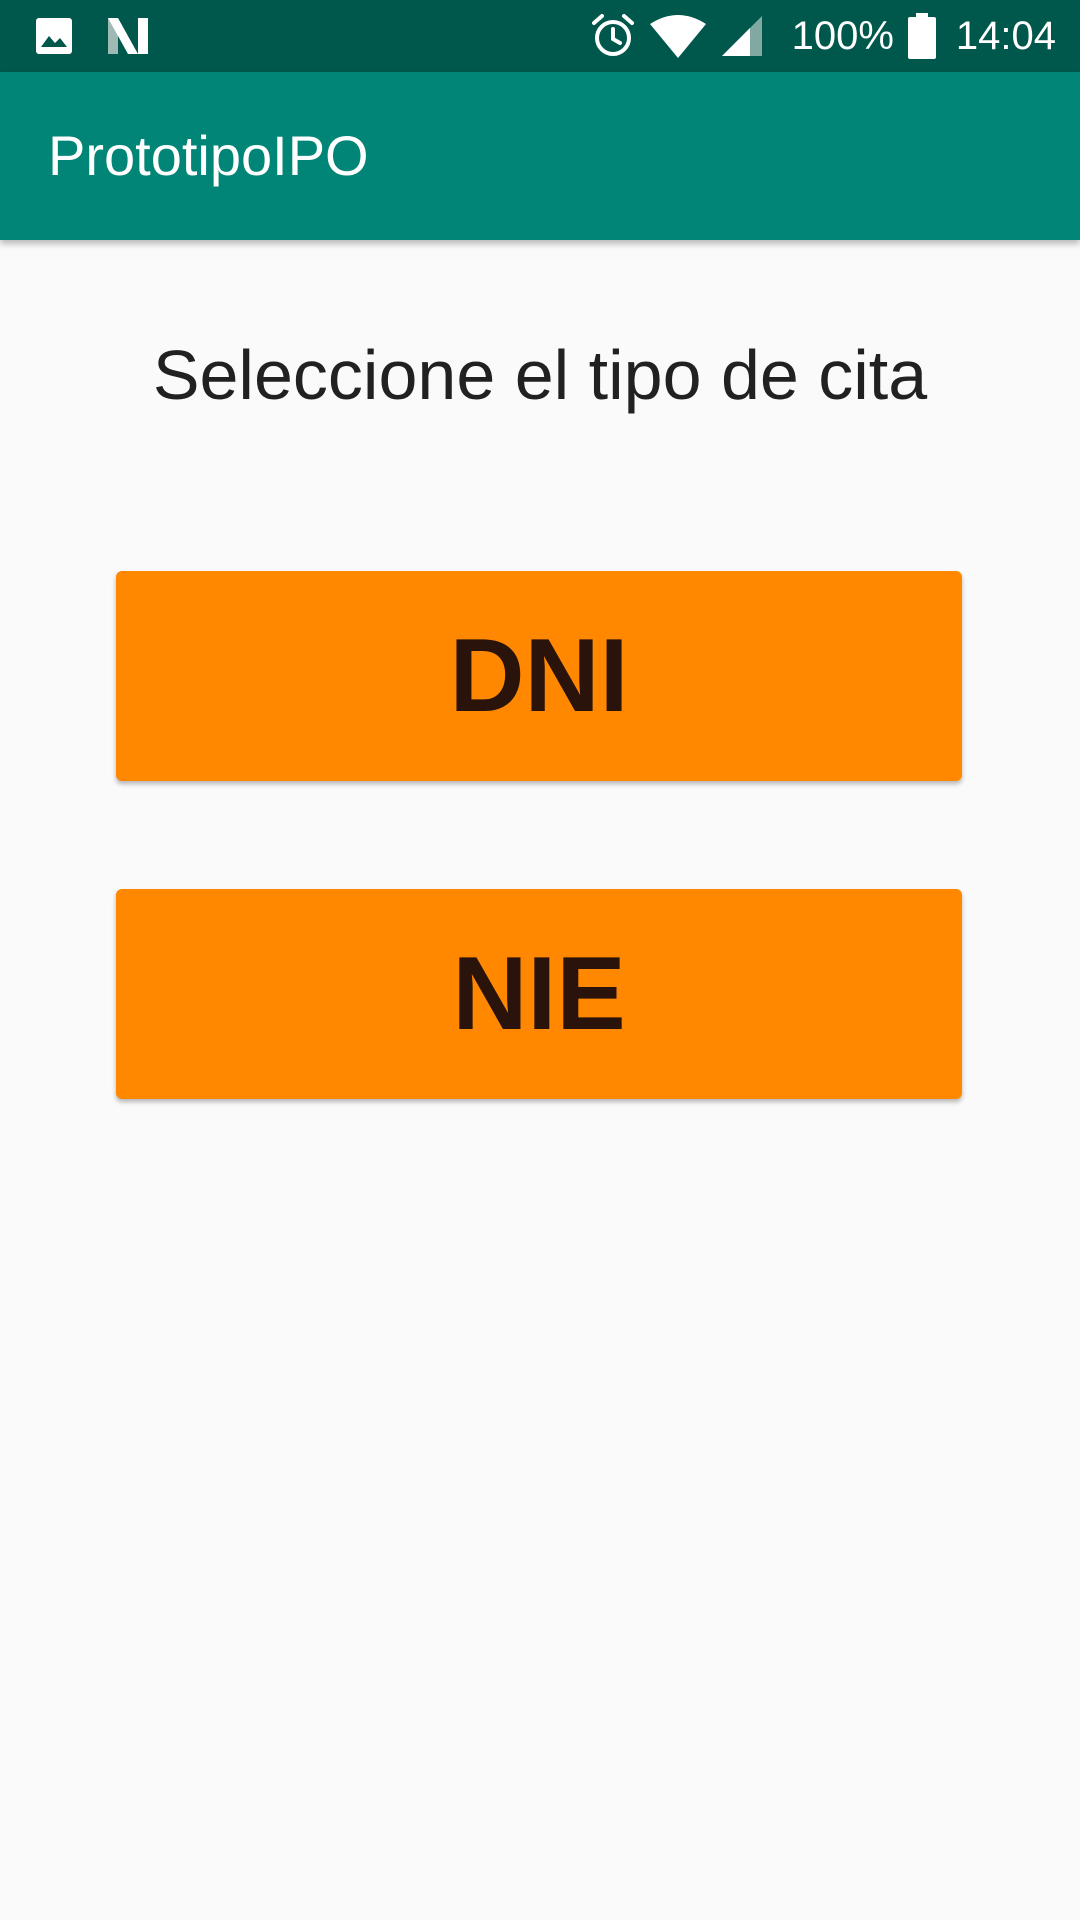 The width and height of the screenshot is (1080, 1920). Describe the element at coordinates (540, 375) in the screenshot. I see `page-prompt: Seleccione el tipo de cita` at that location.